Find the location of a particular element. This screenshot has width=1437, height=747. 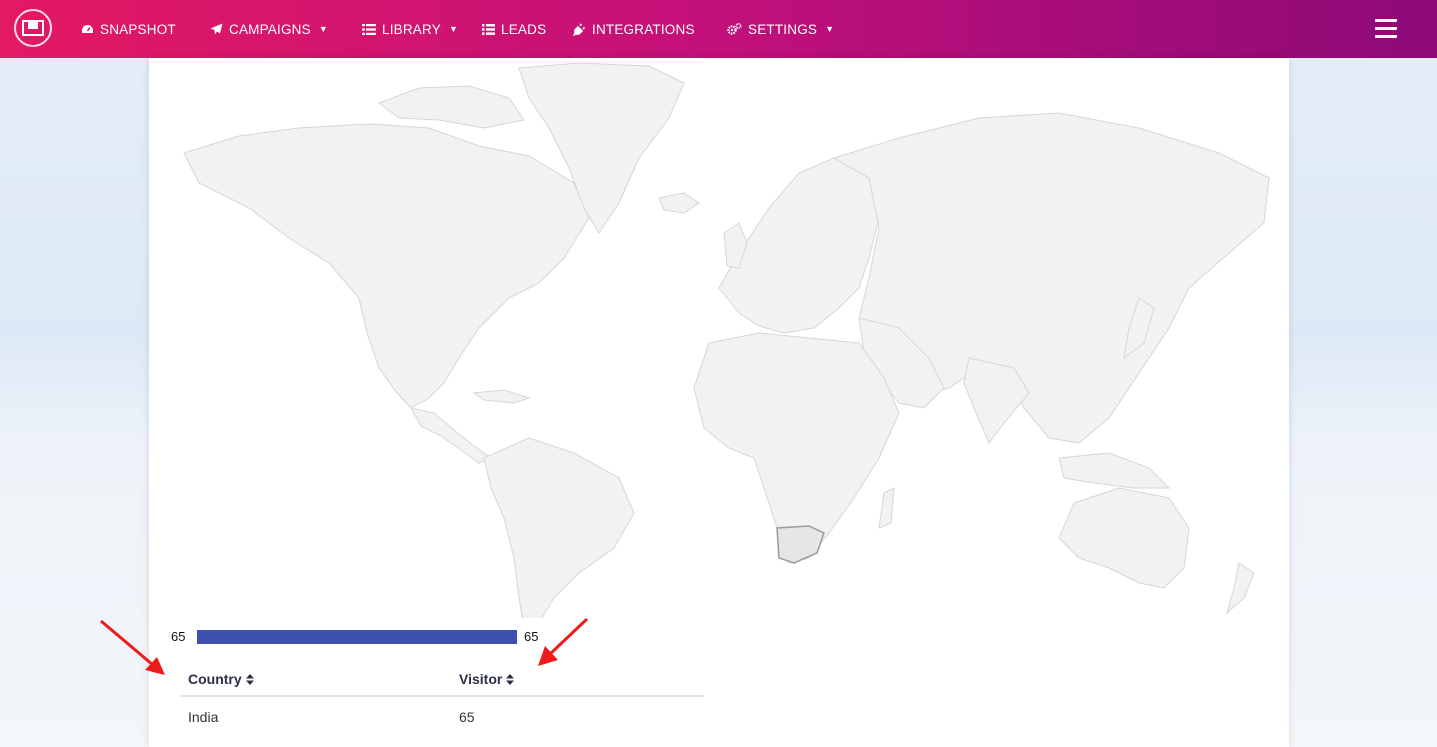

country-column-header: Country is located at coordinates (319, 679).